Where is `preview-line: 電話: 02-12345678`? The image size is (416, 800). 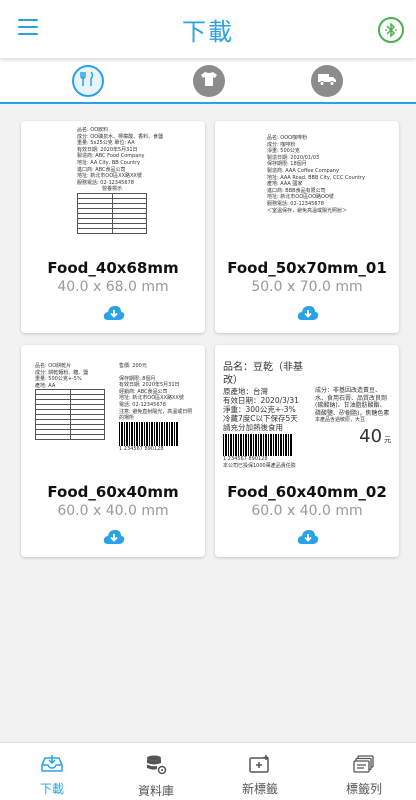
preview-line: 電話: 02-12345678 is located at coordinates (142, 404).